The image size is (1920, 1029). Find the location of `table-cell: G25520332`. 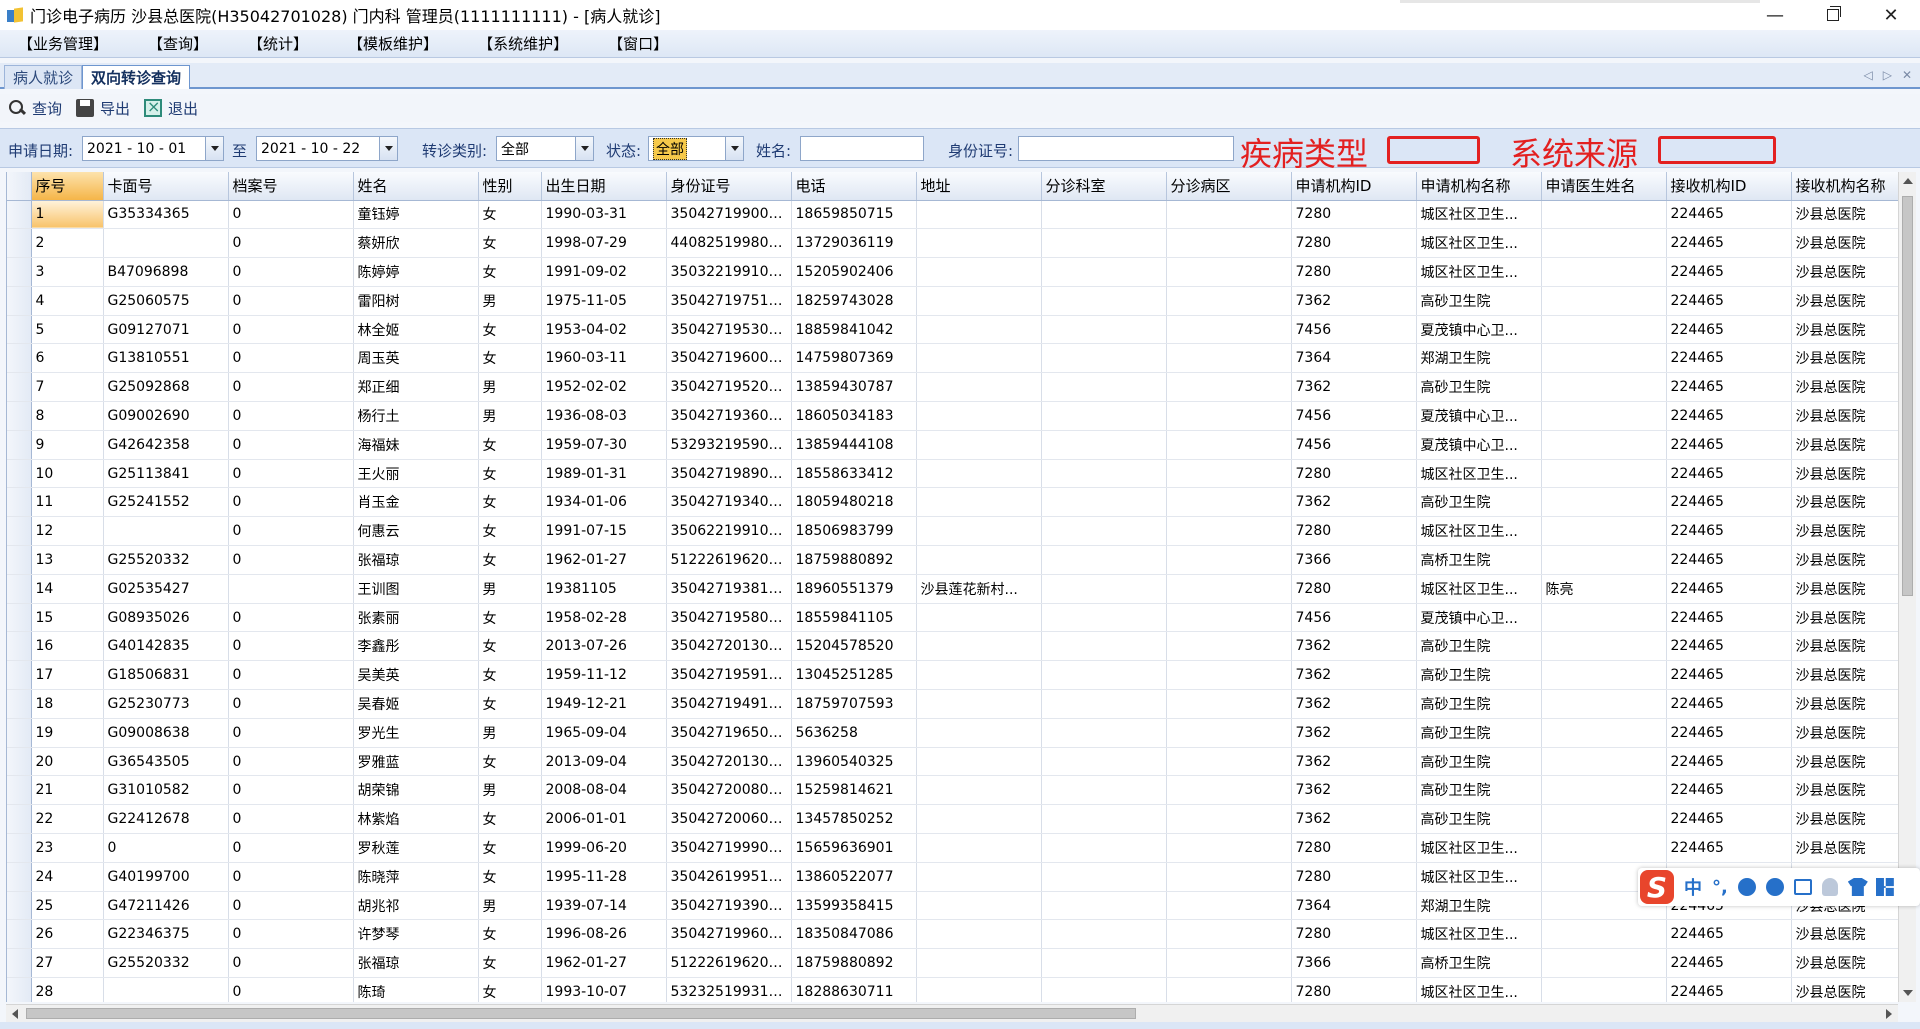

table-cell: G25520332 is located at coordinates (166, 560).